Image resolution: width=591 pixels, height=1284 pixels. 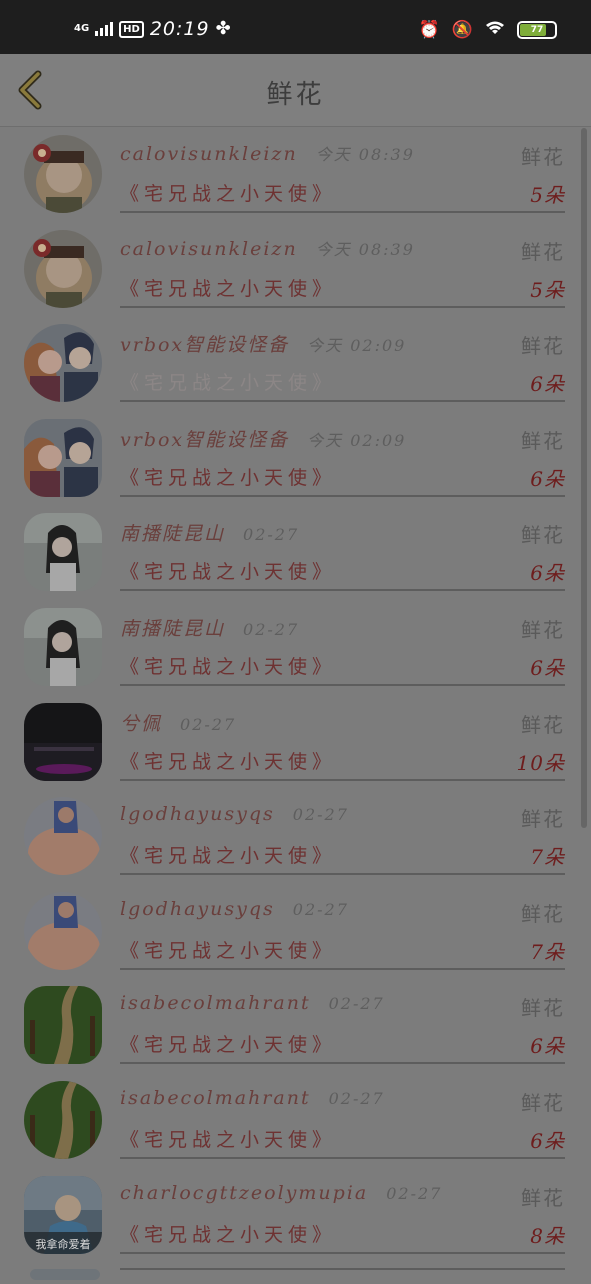 I want to click on gift-count: 8朵, so click(x=547, y=1235).